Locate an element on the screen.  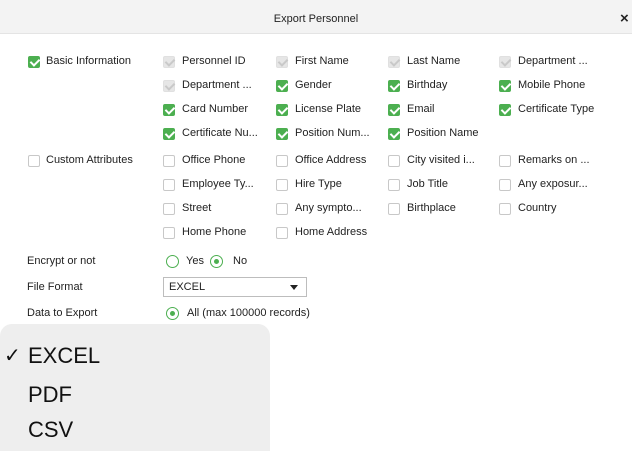
custom-field-label: Office Phone is located at coordinates (214, 160).